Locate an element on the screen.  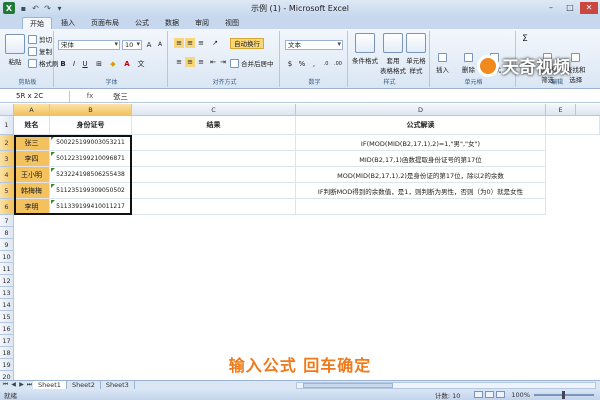
row-header: 6 is located at coordinates (7, 207).